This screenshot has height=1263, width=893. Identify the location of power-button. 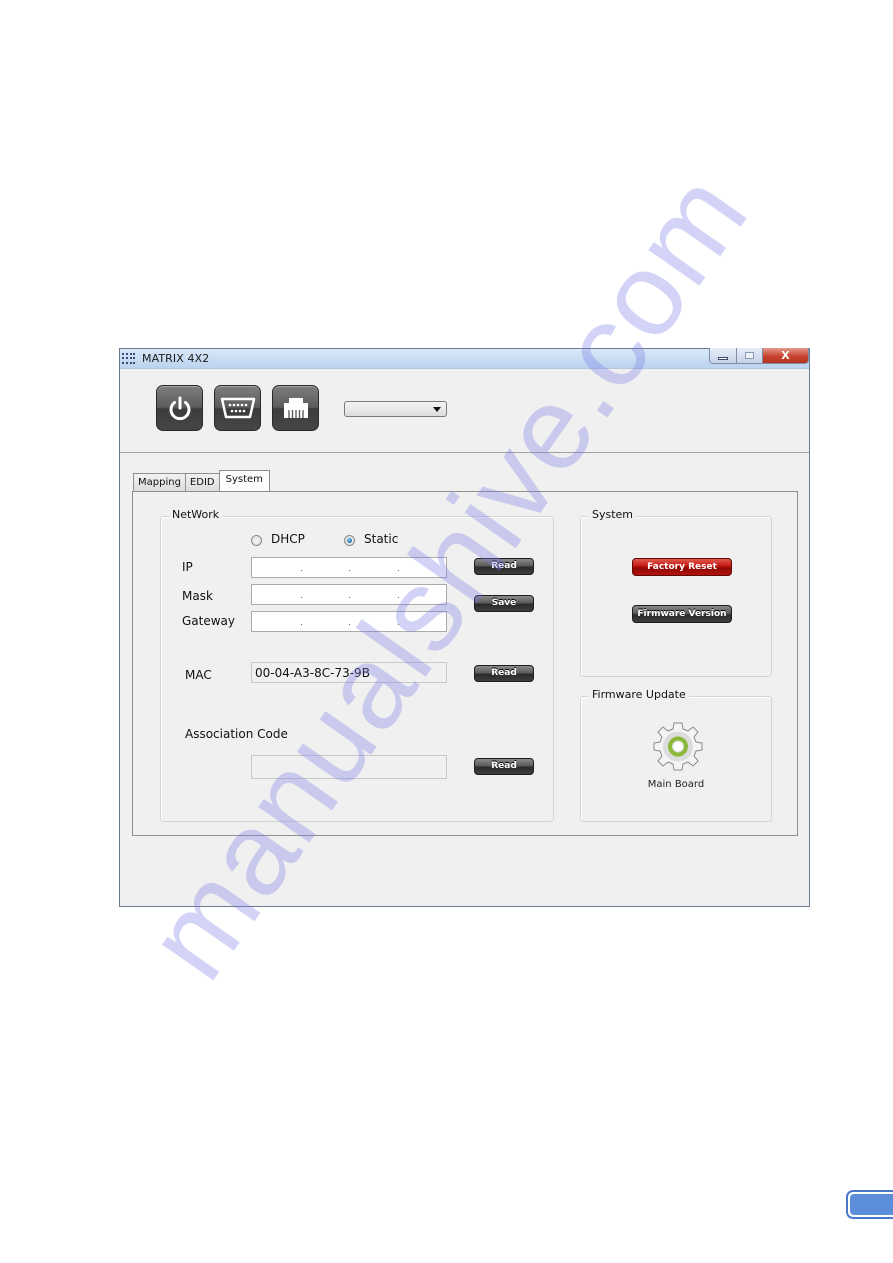
(179, 408).